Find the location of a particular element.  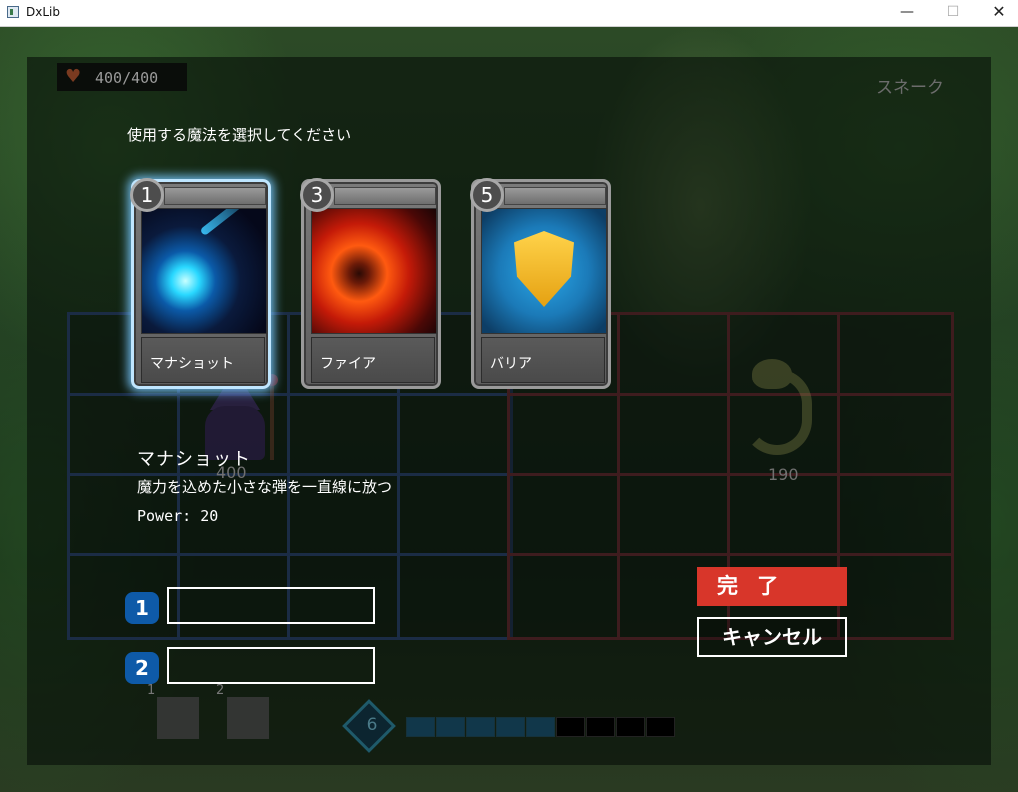

slot-1-badge: 1 is located at coordinates (142, 608).